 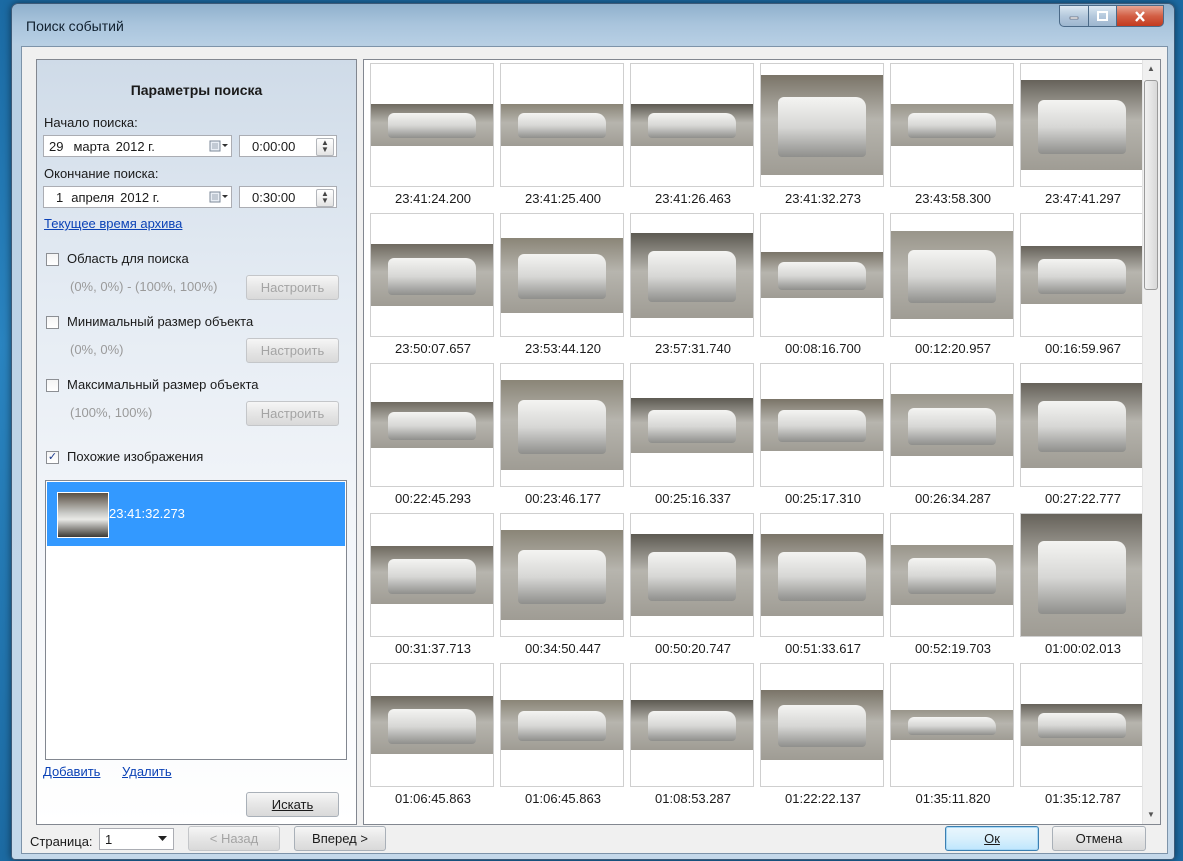 I want to click on result-cell: 01:35:12.787, so click(x=1083, y=738).